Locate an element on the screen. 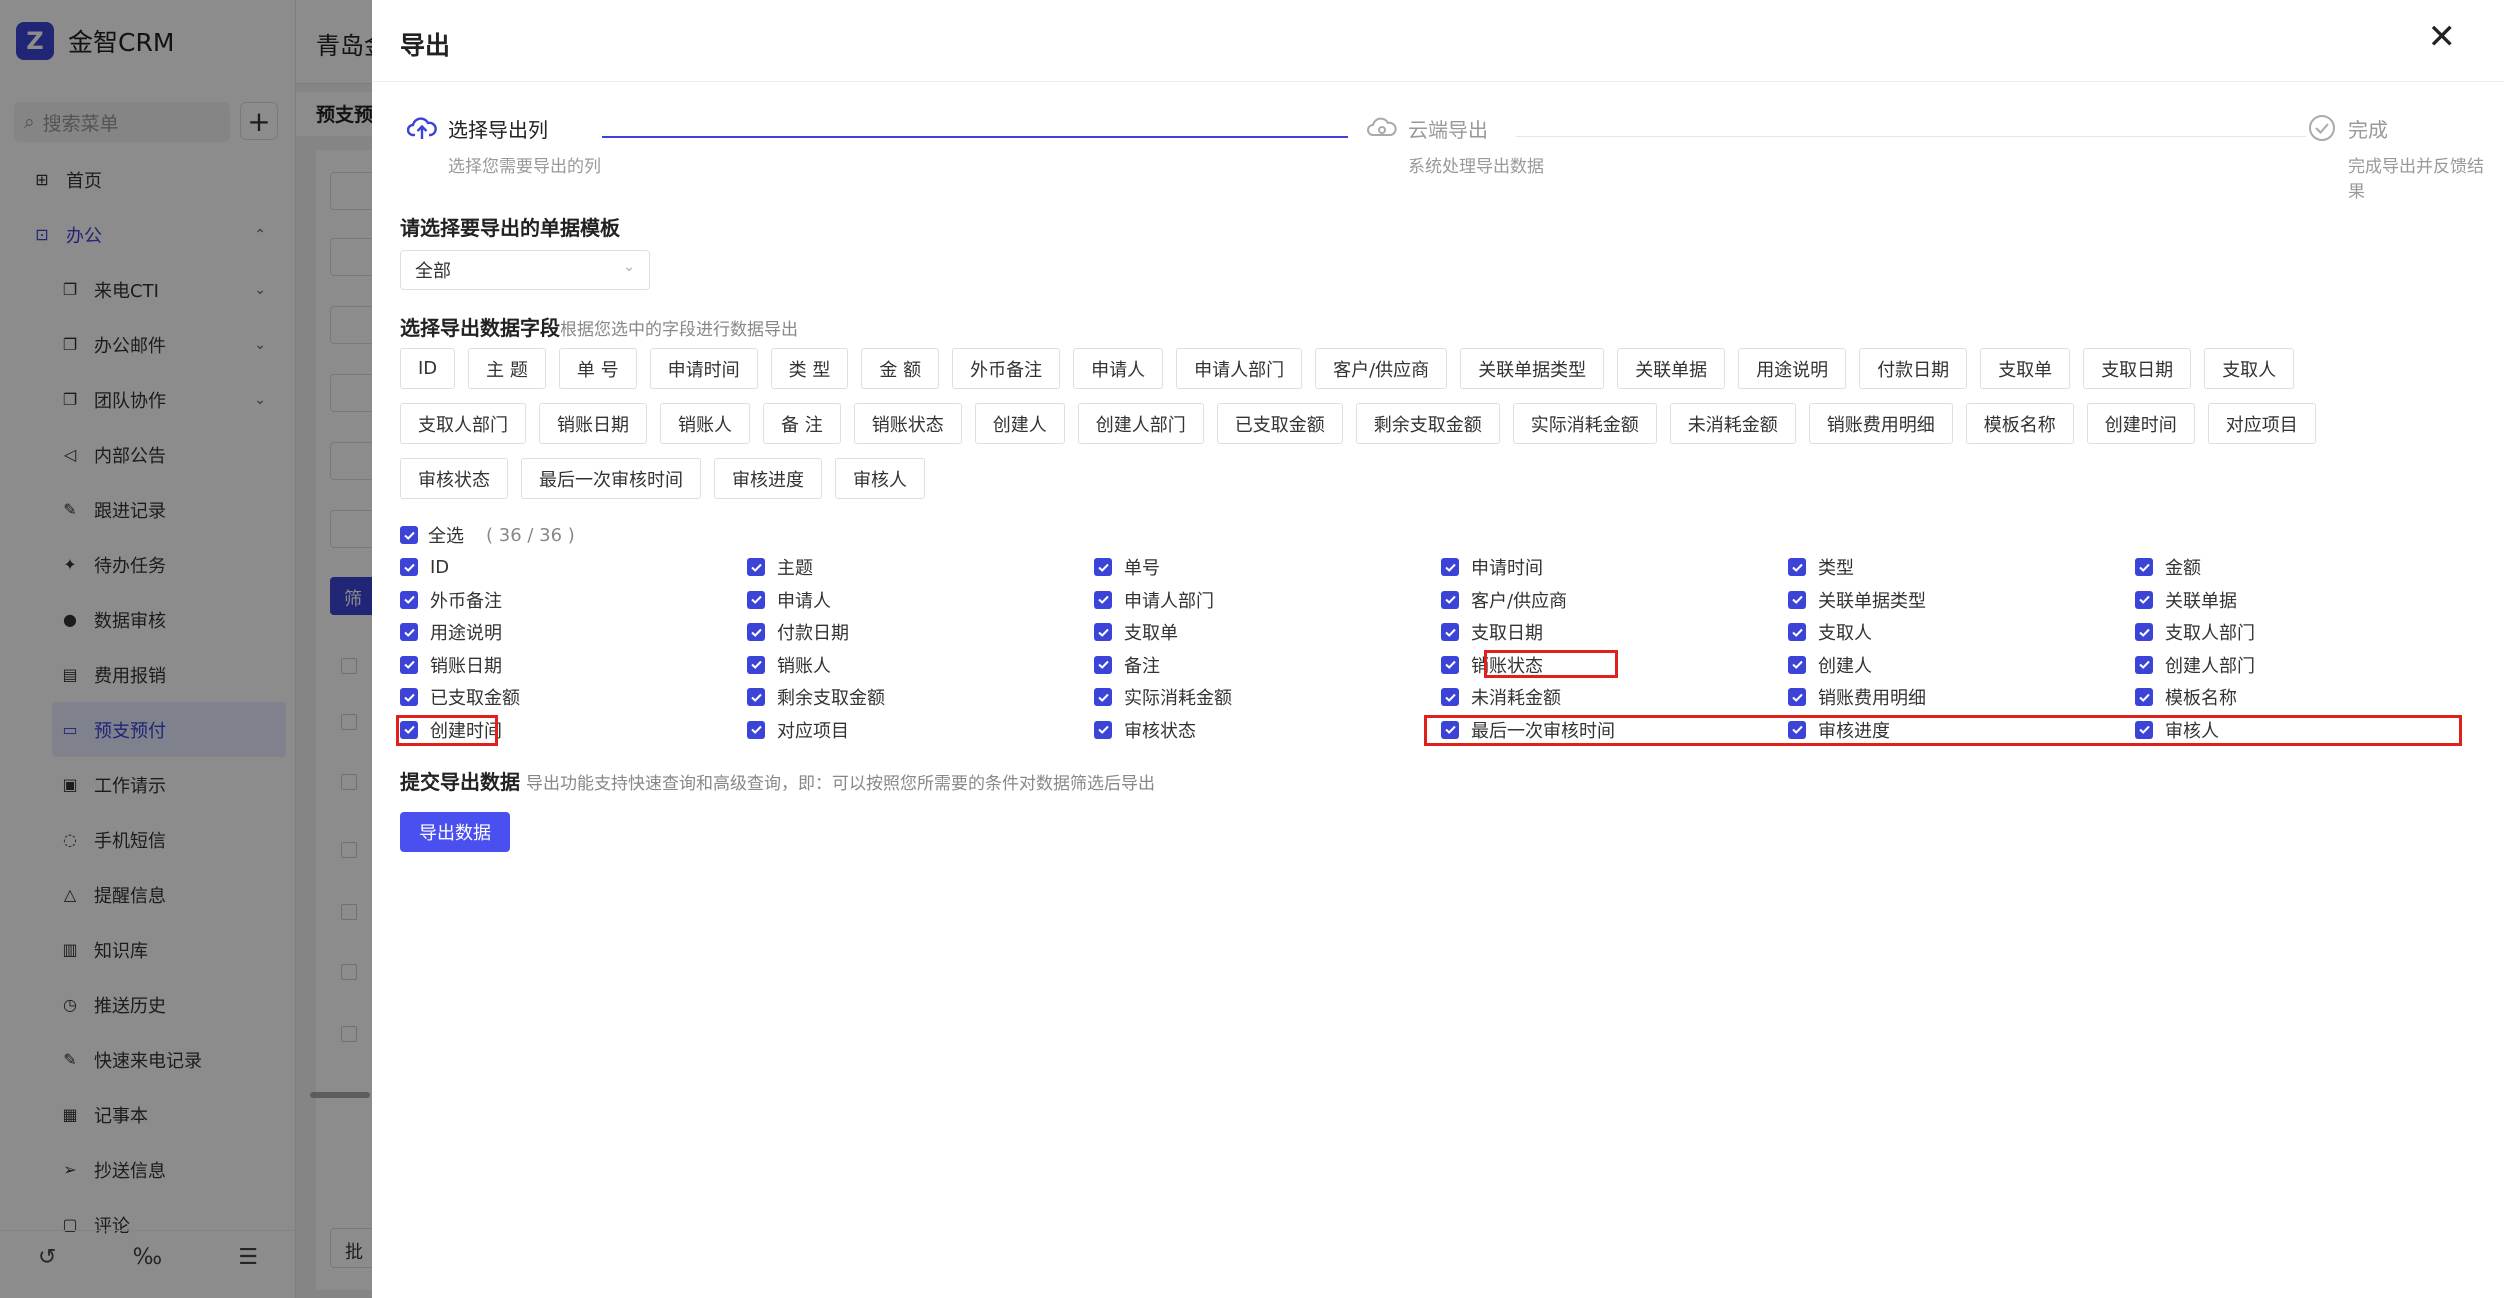  field-tag: 金 额 is located at coordinates (900, 368).